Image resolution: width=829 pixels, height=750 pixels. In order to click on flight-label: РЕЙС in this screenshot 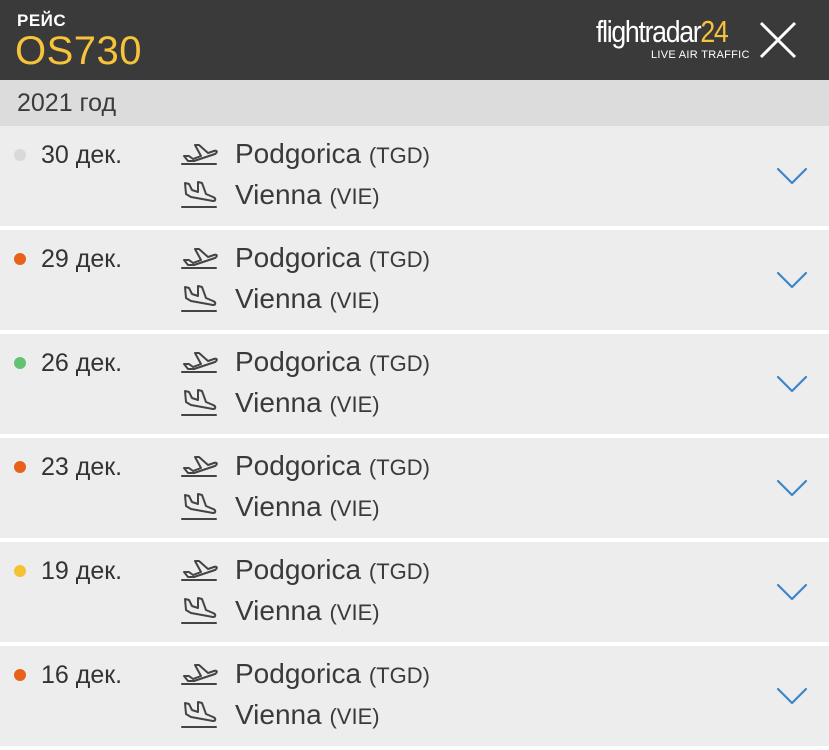, I will do `click(42, 20)`.